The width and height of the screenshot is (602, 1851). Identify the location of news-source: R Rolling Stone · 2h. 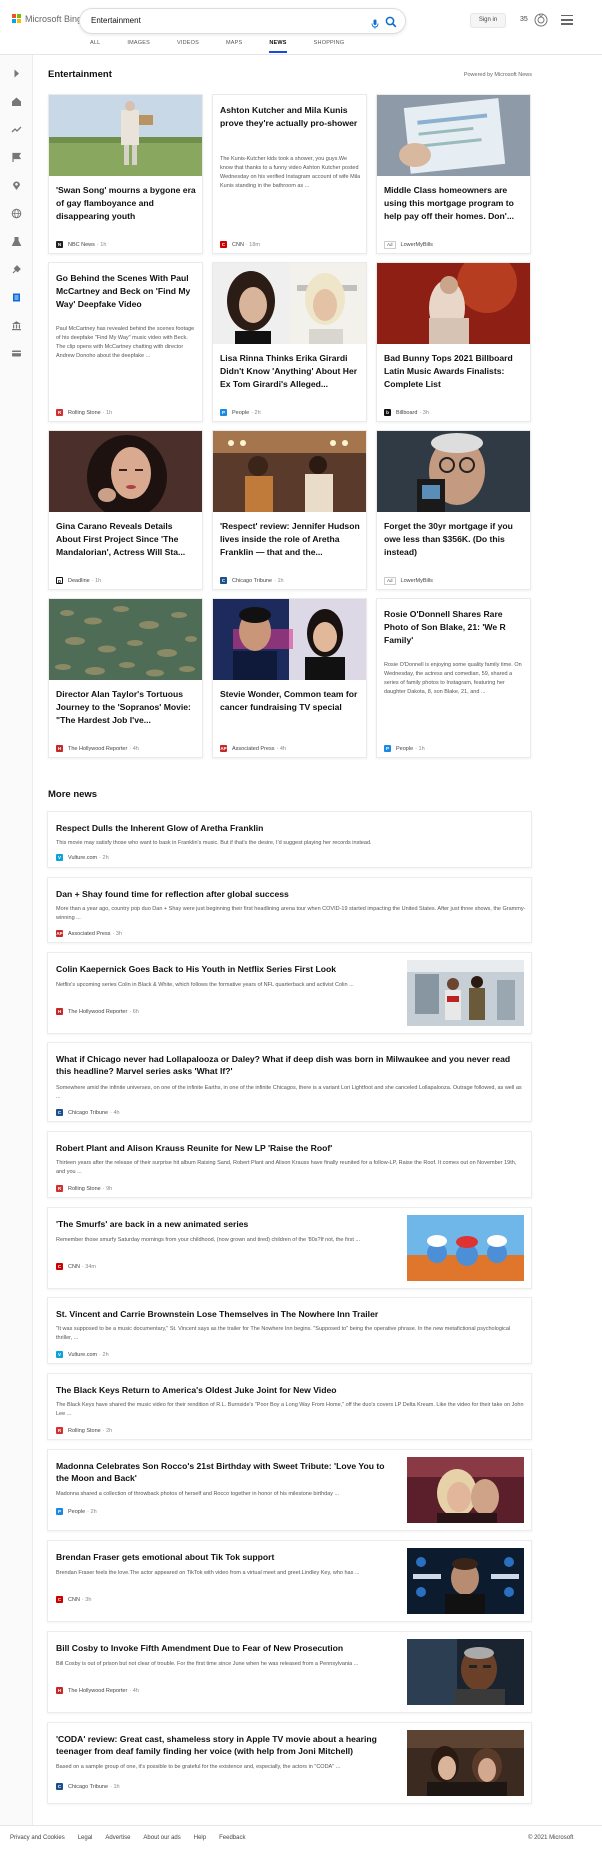
(84, 1430).